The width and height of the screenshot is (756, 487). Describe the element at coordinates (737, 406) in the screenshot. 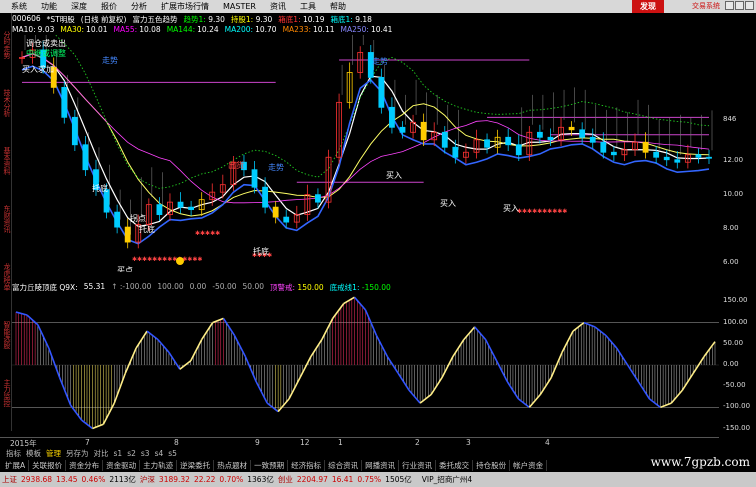

I see `indicator-axis-label: -100.00` at that location.